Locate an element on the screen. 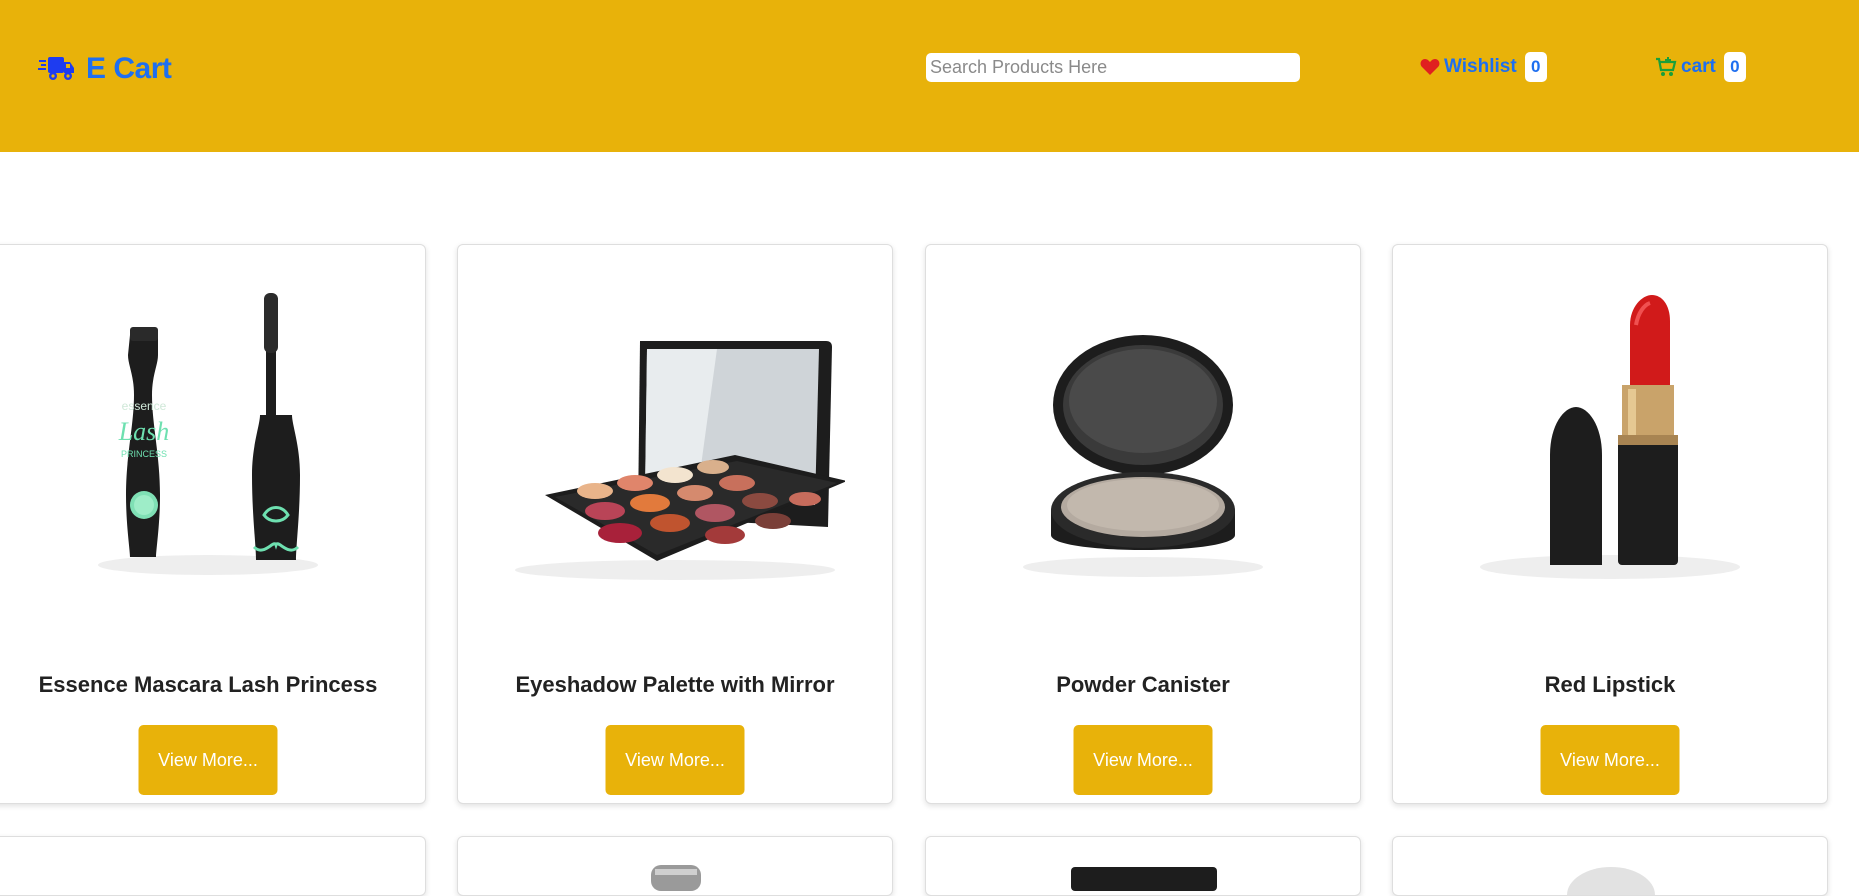  cart-link: cart 0 is located at coordinates (1700, 67).